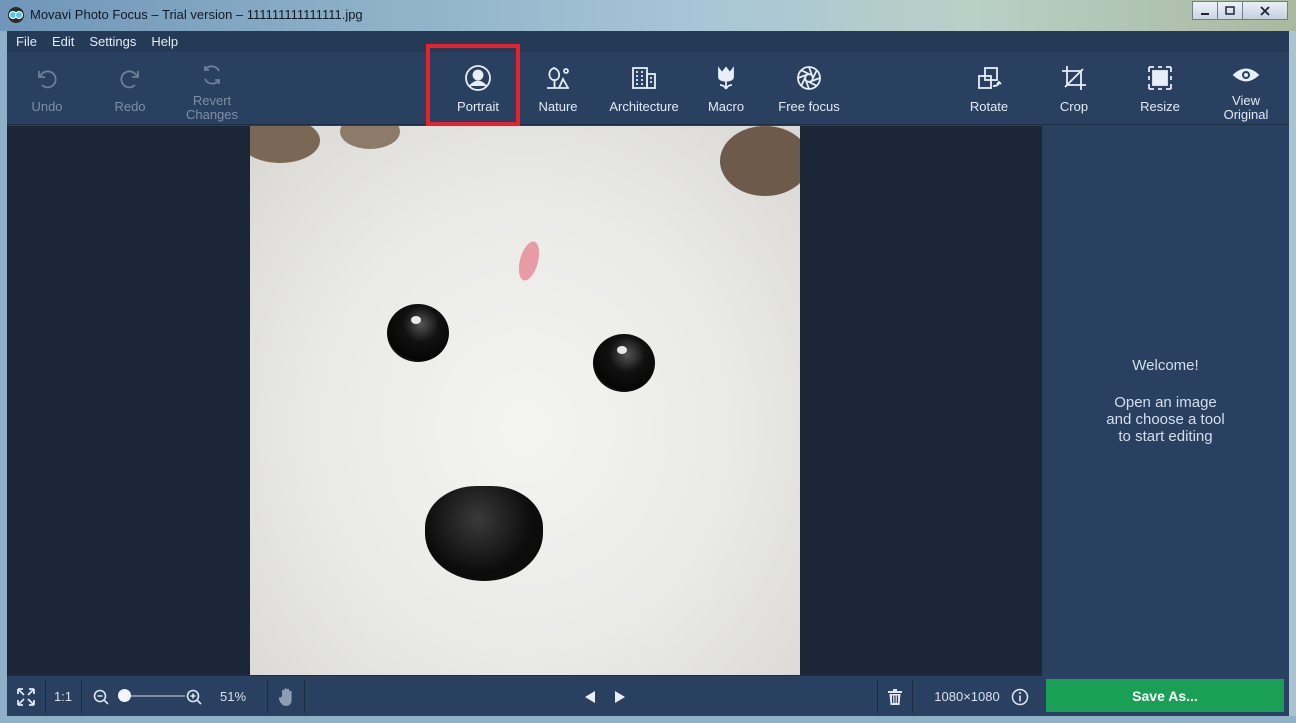 The height and width of the screenshot is (723, 1296). Describe the element at coordinates (112, 41) in the screenshot. I see `menu-settings: Settings` at that location.